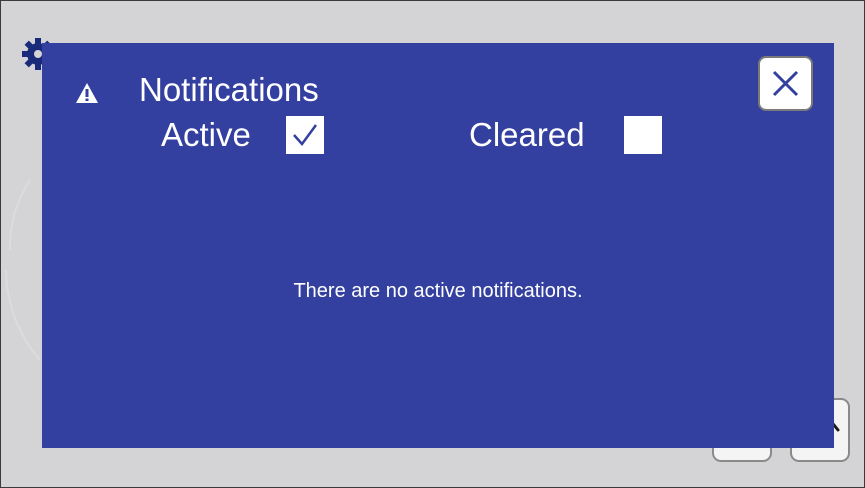  I want to click on active-filter-checkbox, so click(305, 135).